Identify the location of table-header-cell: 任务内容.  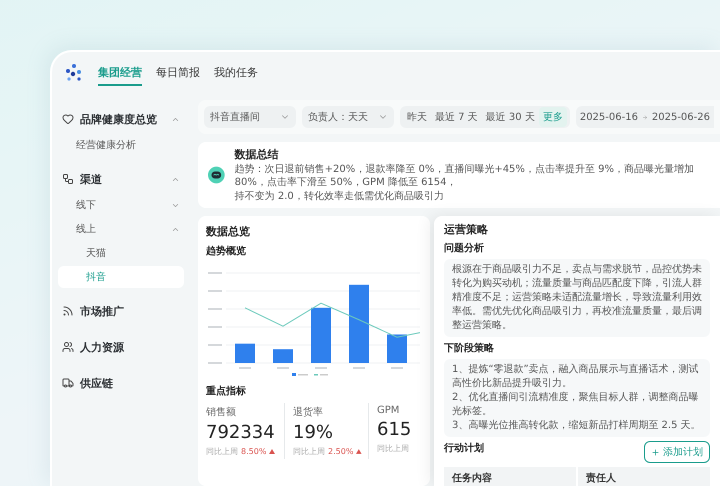
(510, 476).